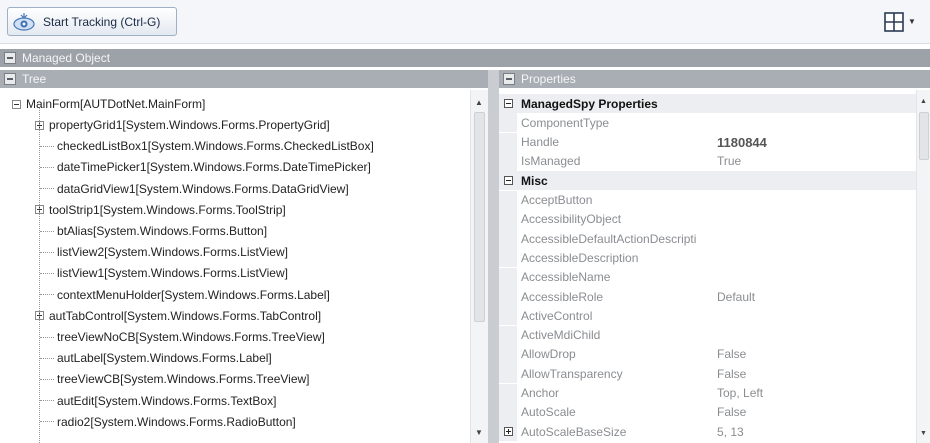 Image resolution: width=930 pixels, height=443 pixels. What do you see at coordinates (561, 335) in the screenshot?
I see `property-name: ActiveMdiChild` at bounding box center [561, 335].